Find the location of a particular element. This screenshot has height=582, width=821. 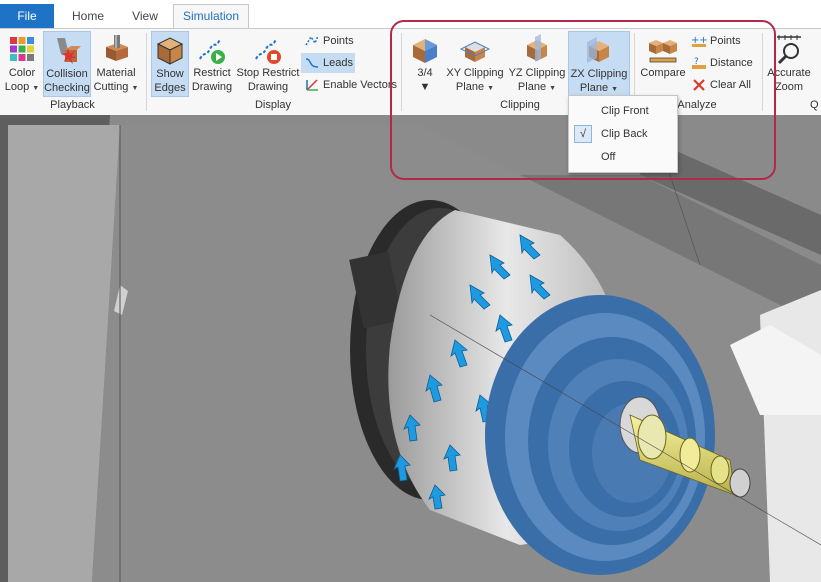

color-loop-label-2-text: Loop is located at coordinates (17, 87).